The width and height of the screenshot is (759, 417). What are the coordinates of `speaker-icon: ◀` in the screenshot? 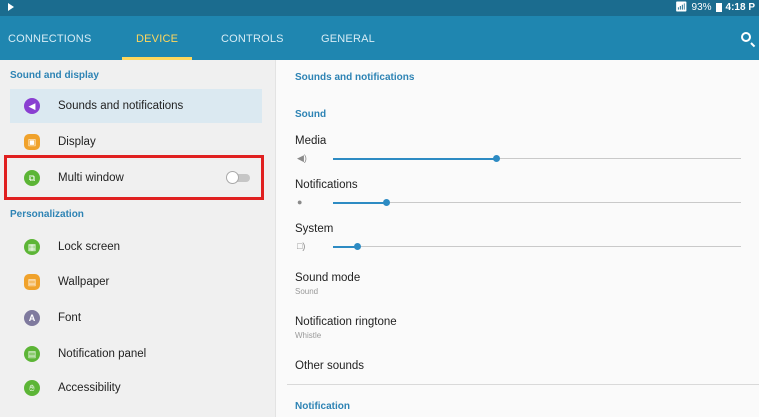 It's located at (32, 106).